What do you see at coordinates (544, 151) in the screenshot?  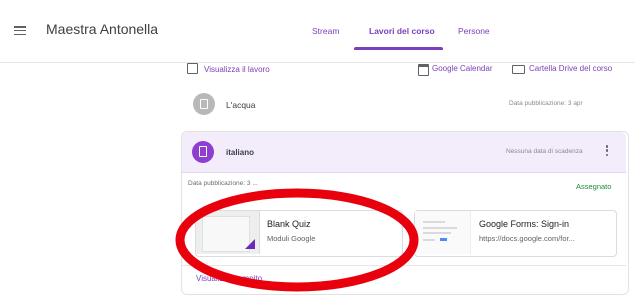 I see `due-date: Nessuna data di scadenza` at bounding box center [544, 151].